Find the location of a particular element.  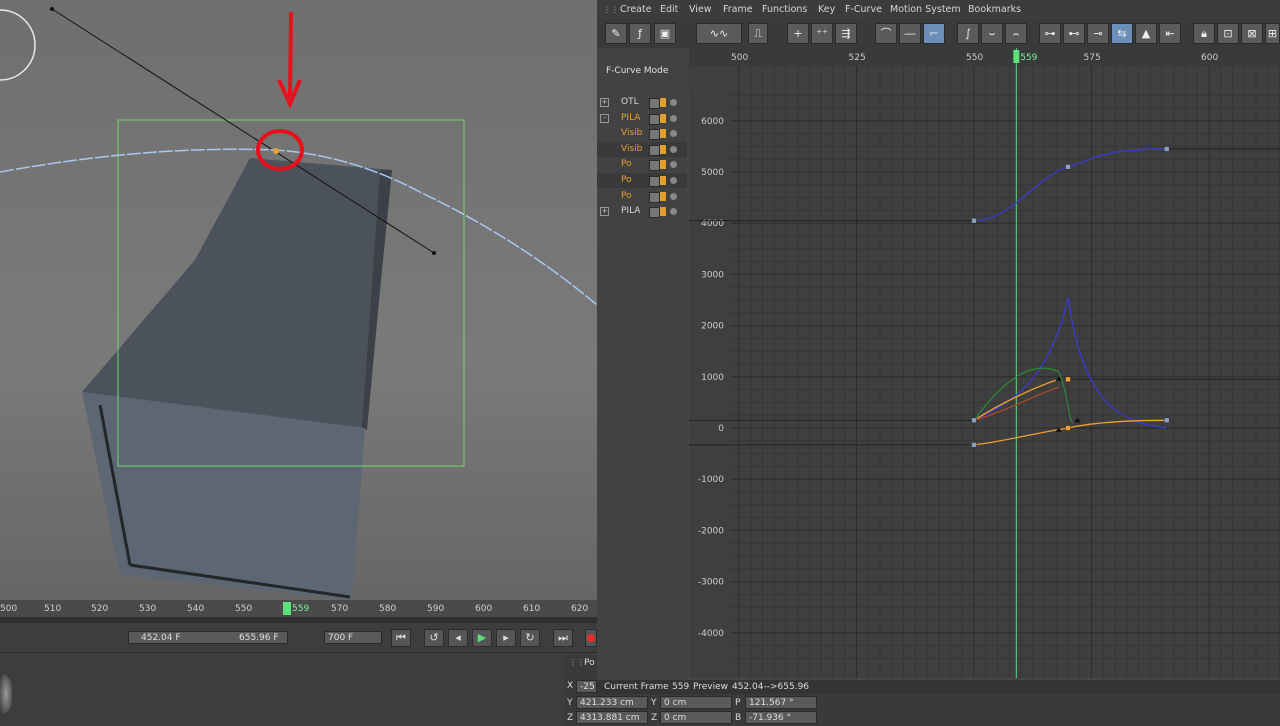

linear-icon: ― is located at coordinates (910, 33).